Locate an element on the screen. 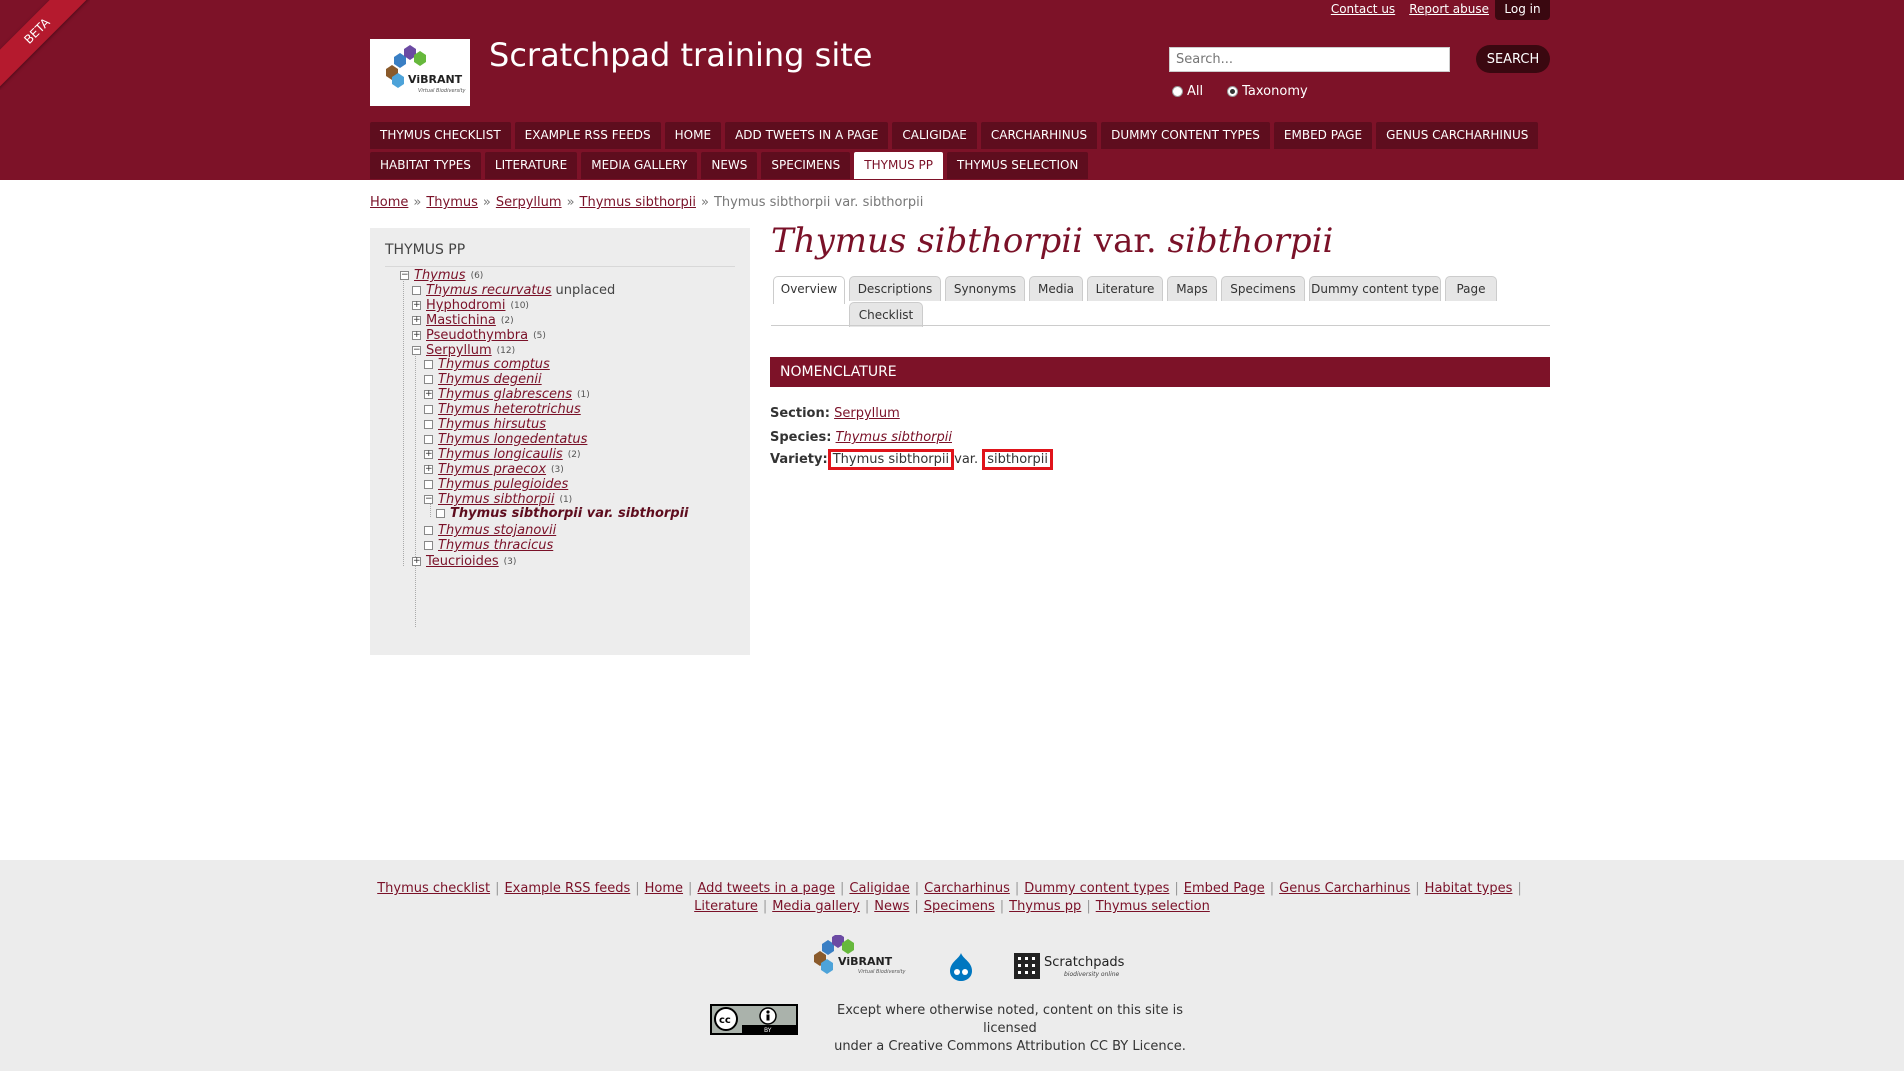 The width and height of the screenshot is (1904, 1071). tree-item: + Thymus longicaulis (2) is located at coordinates (502, 454).